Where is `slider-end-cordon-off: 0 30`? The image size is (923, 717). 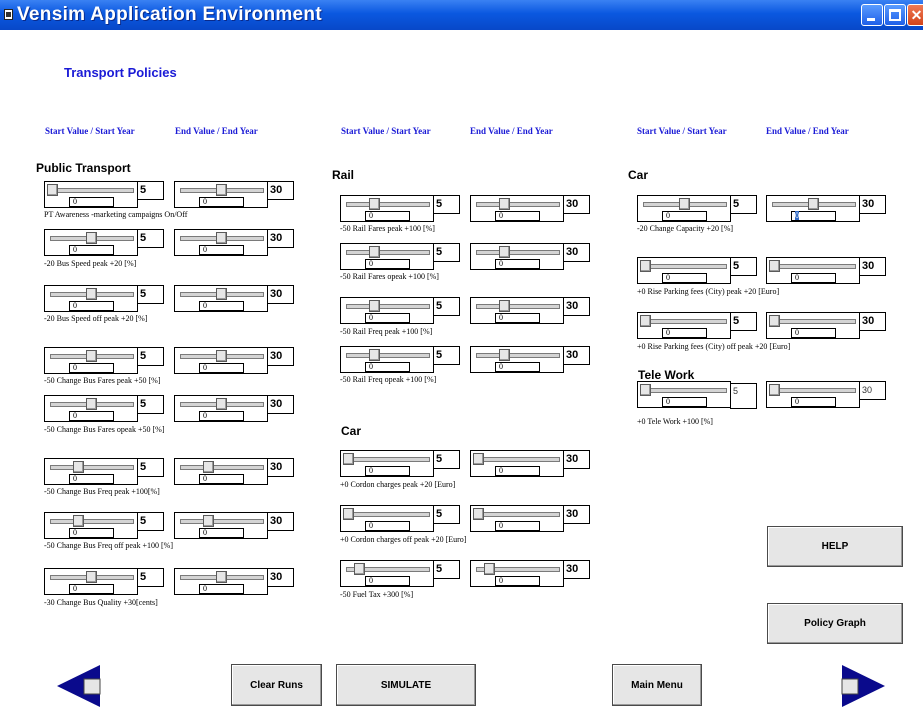 slider-end-cordon-off: 0 30 is located at coordinates (530, 518).